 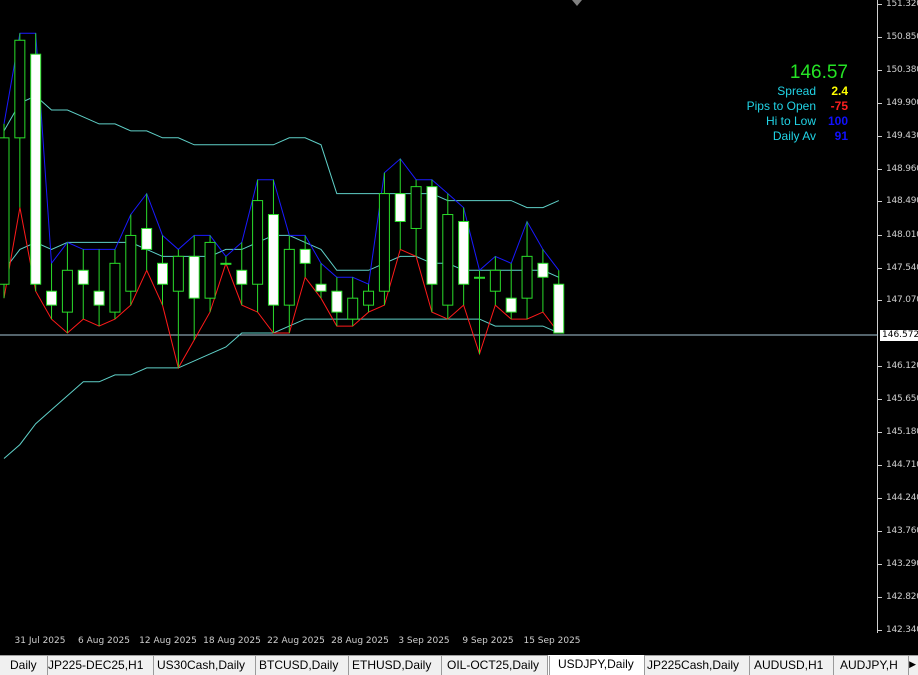 I want to click on date-axis-label: 12 Aug 2025, so click(x=168, y=641).